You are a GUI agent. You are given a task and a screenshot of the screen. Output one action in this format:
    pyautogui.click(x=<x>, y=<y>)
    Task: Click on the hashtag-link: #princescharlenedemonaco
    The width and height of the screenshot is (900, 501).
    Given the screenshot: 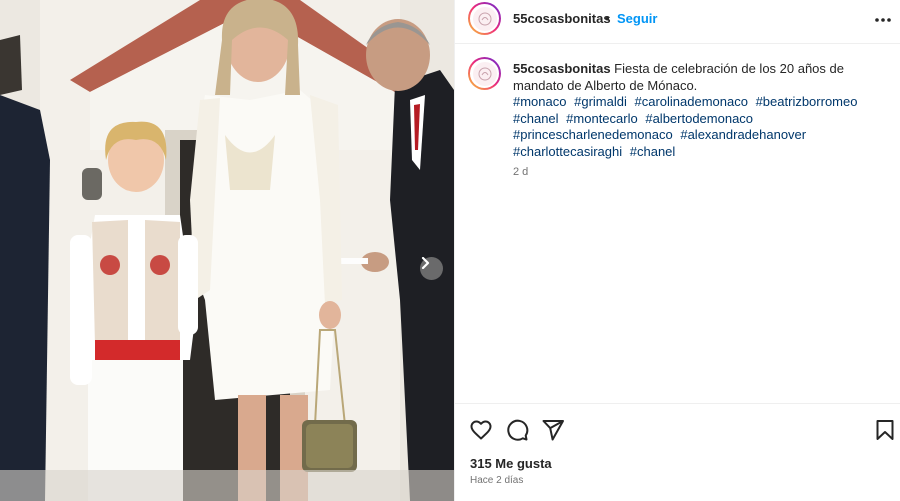 What is the action you would take?
    pyautogui.click(x=593, y=134)
    